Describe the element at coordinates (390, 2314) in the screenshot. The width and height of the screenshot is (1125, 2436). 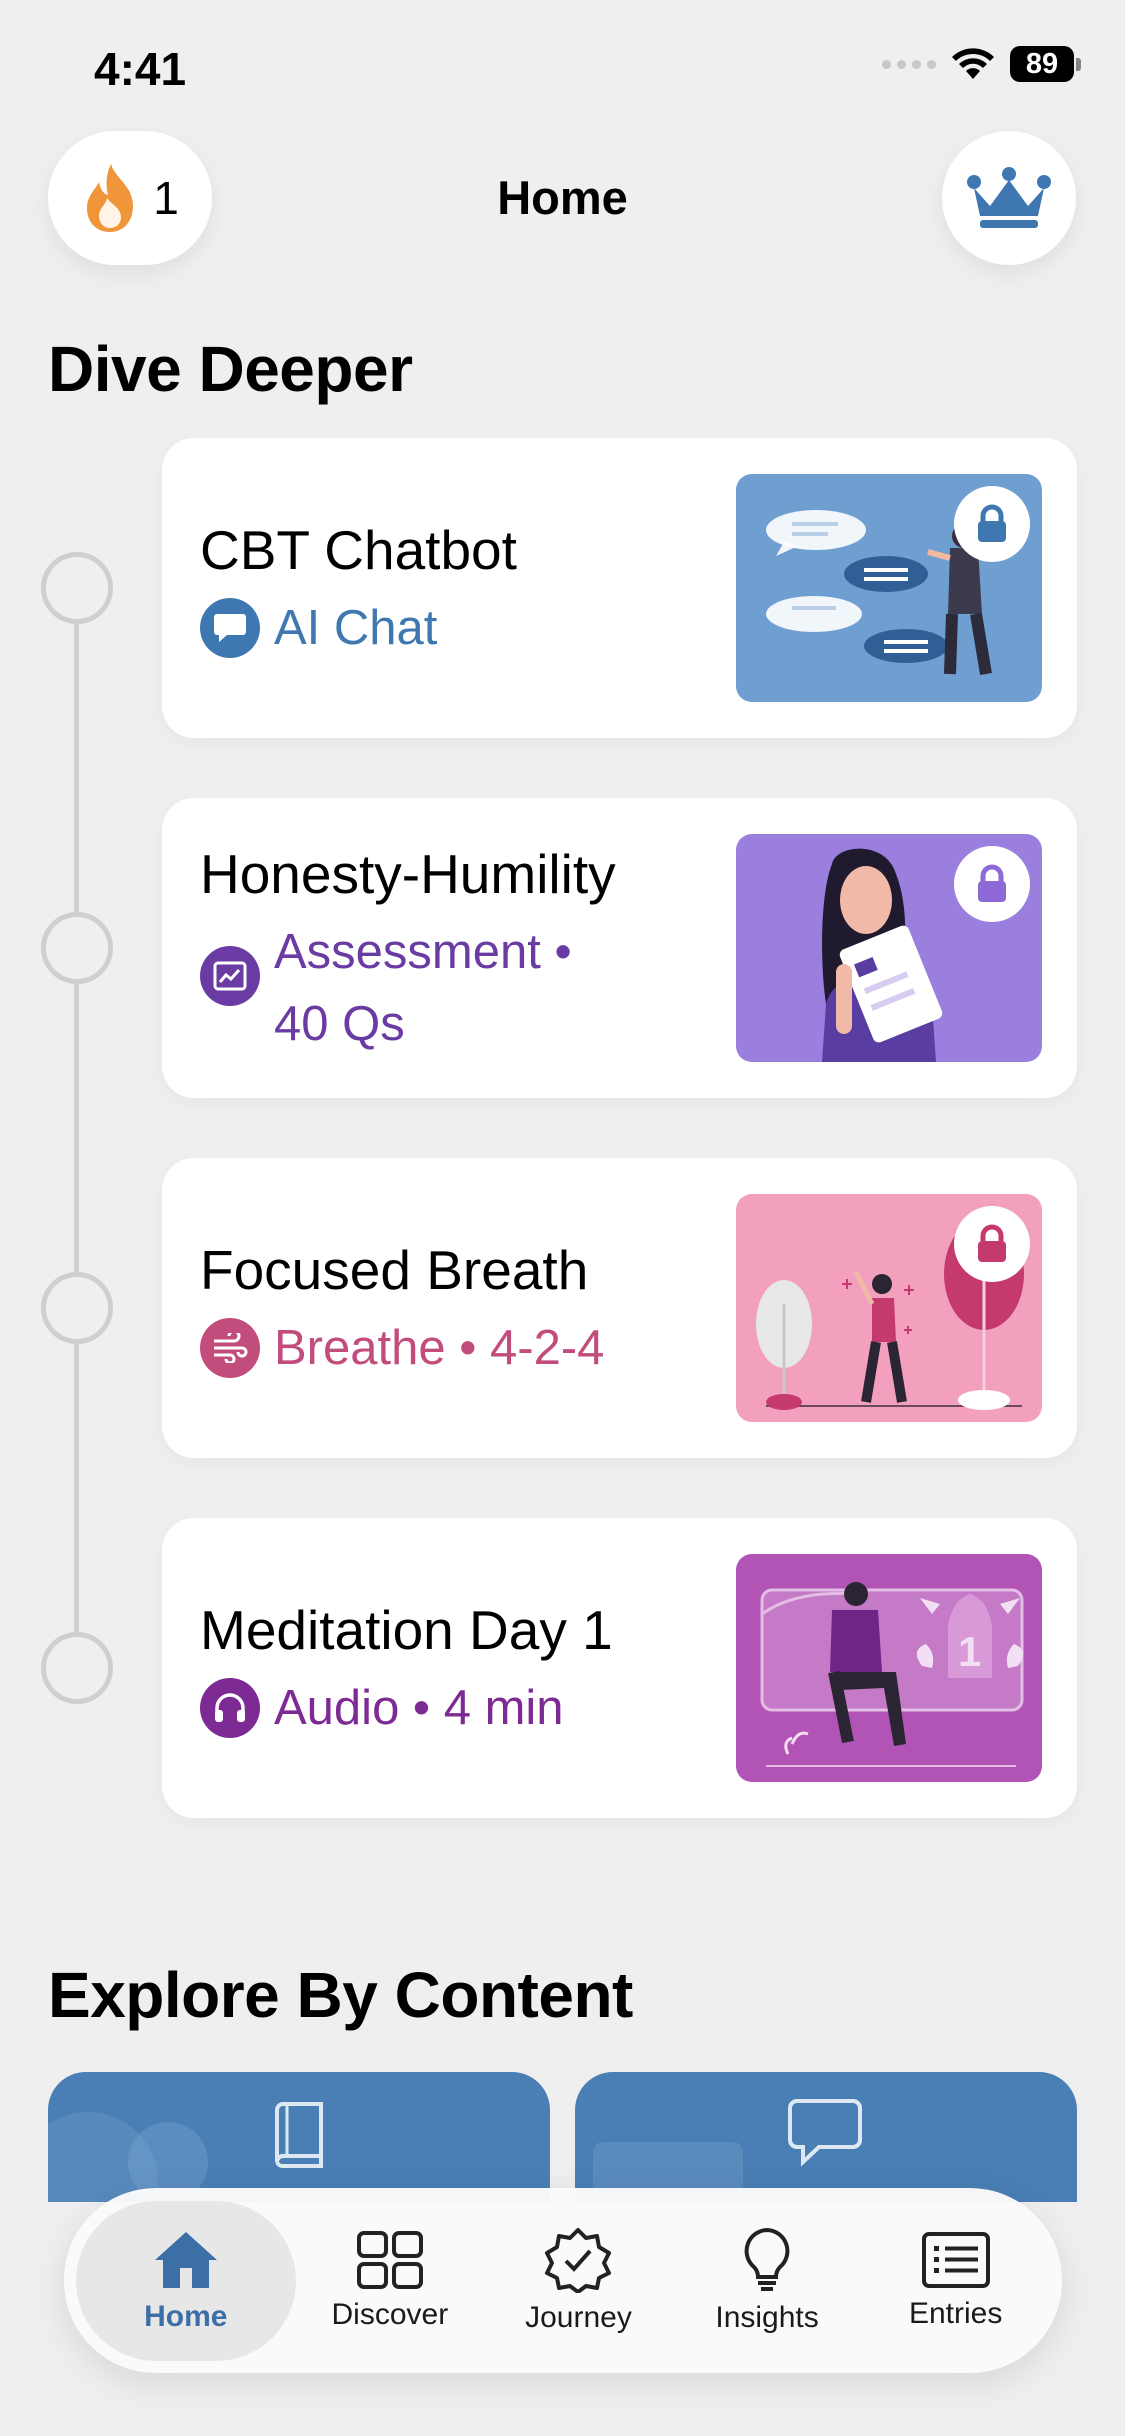
I see `tab-label: Discover` at that location.